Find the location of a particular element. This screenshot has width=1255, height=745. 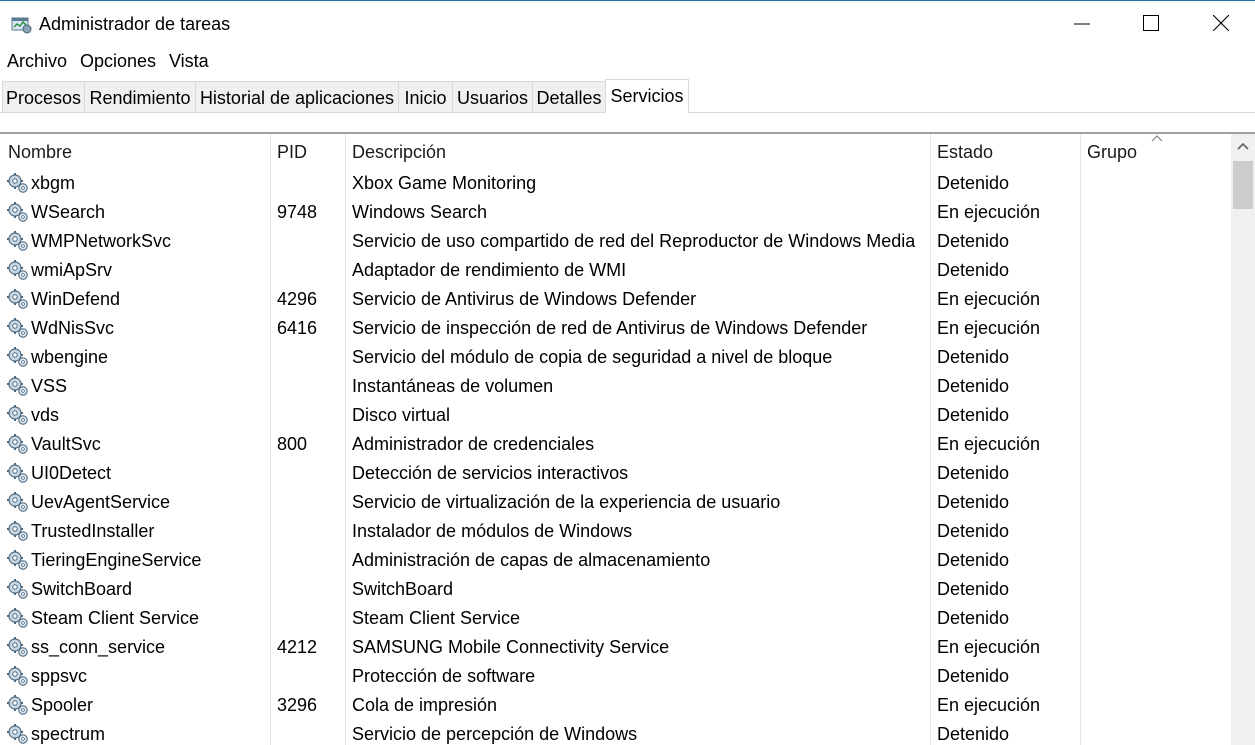

scroll-up-button is located at coordinates (1243, 146).